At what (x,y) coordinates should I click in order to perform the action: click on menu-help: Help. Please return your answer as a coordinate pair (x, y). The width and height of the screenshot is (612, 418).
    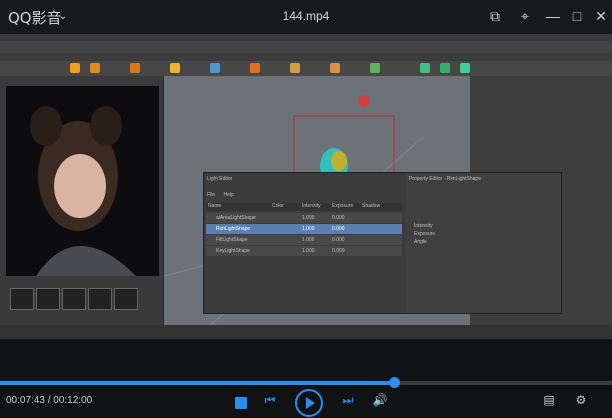
    Looking at the image, I should click on (229, 195).